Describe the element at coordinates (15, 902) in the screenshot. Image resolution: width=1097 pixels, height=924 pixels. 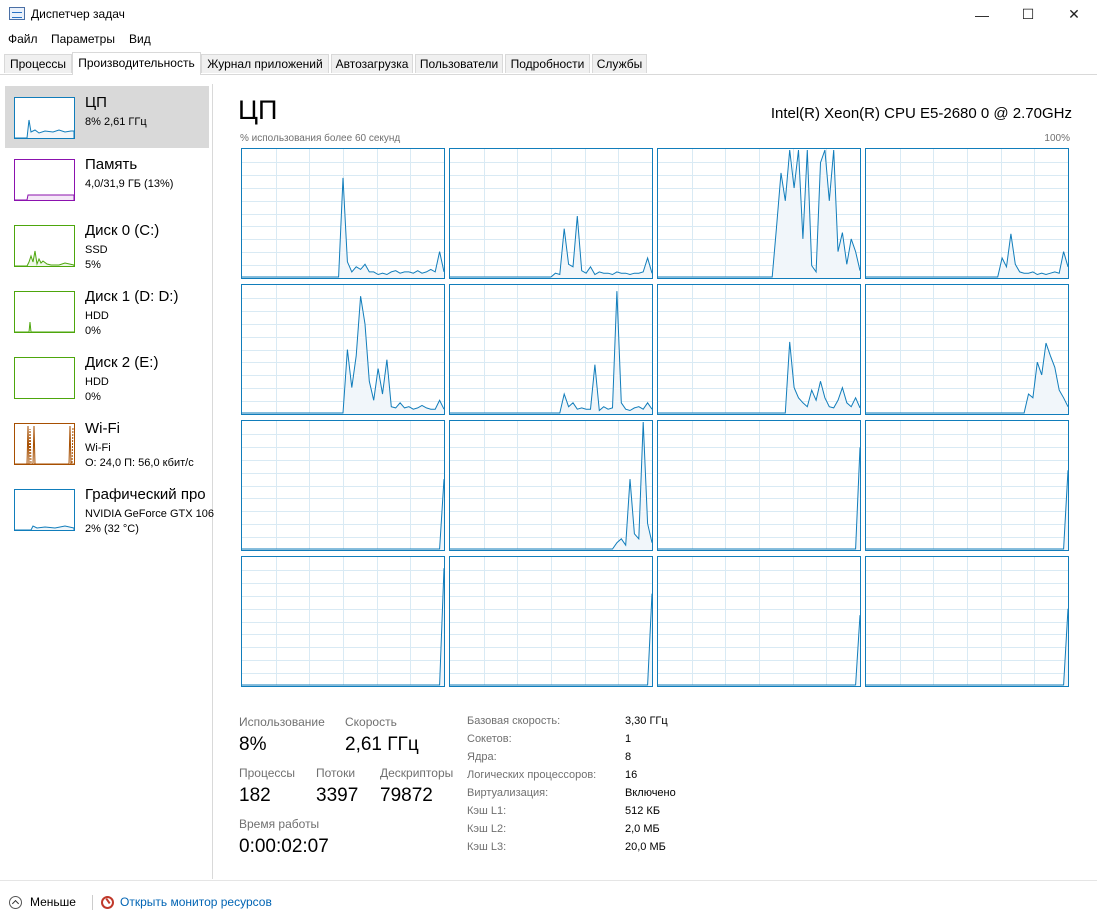
I see `chevron-up-icon` at that location.